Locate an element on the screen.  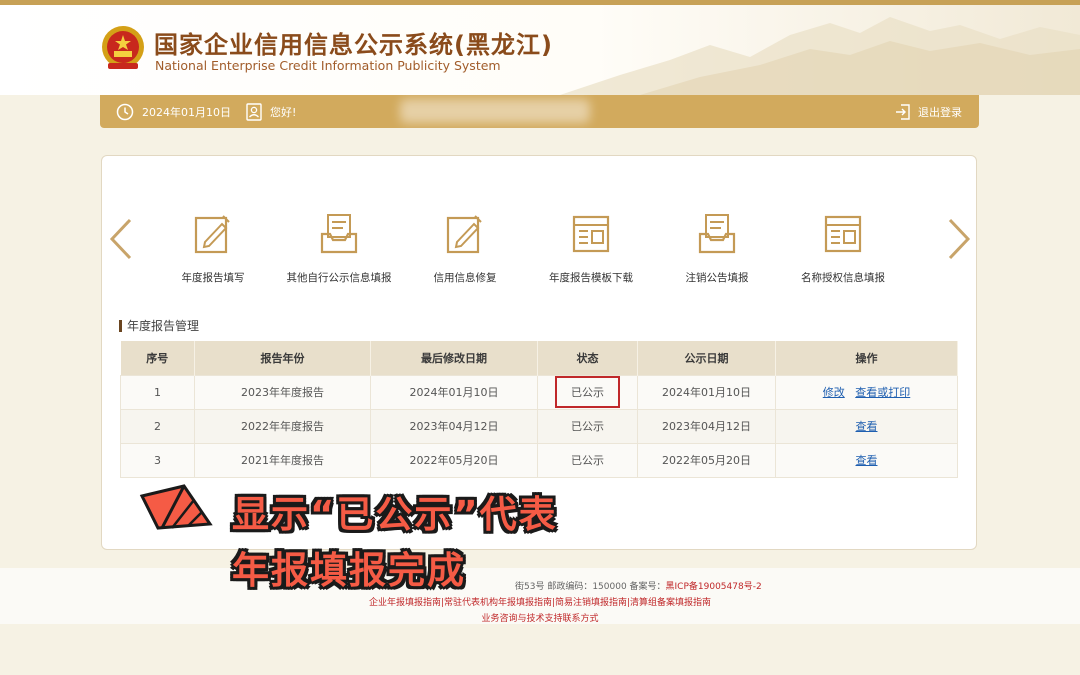
site-title: 国家企业信用信息公示系统(黑龙江) is located at coordinates (353, 45).